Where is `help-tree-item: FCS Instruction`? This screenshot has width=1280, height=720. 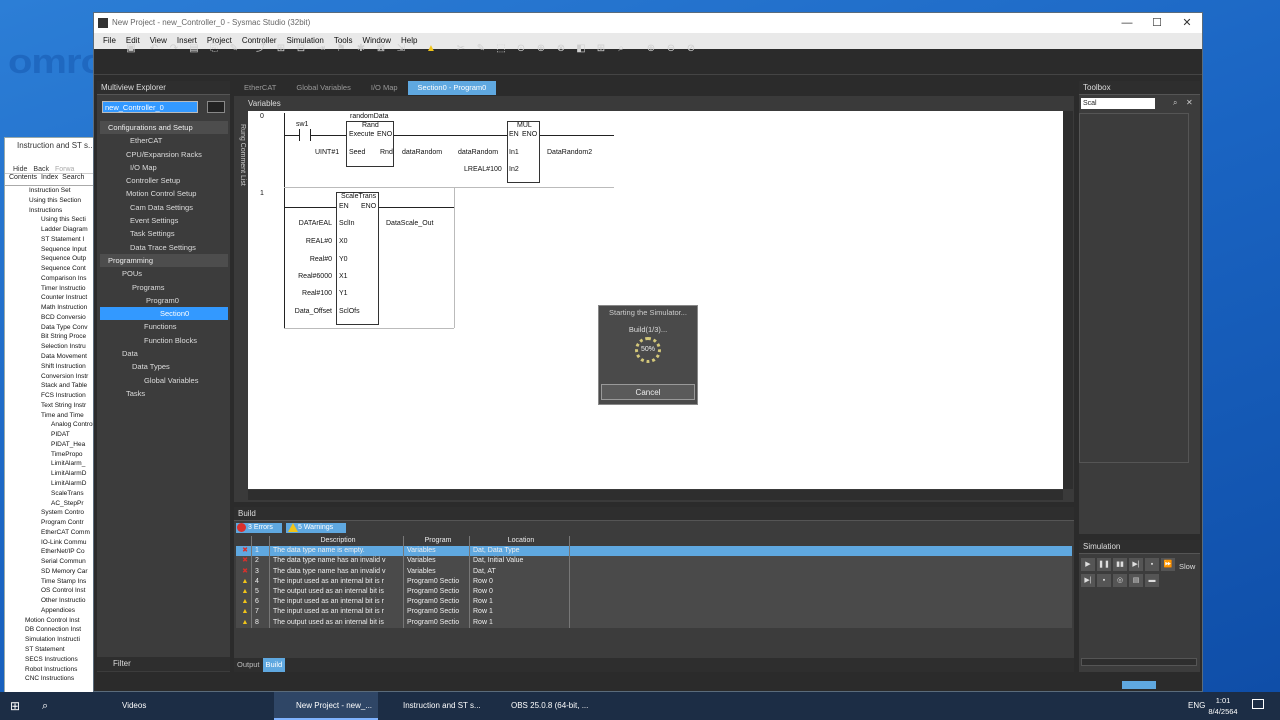
help-tree-item: FCS Instruction is located at coordinates (50, 396).